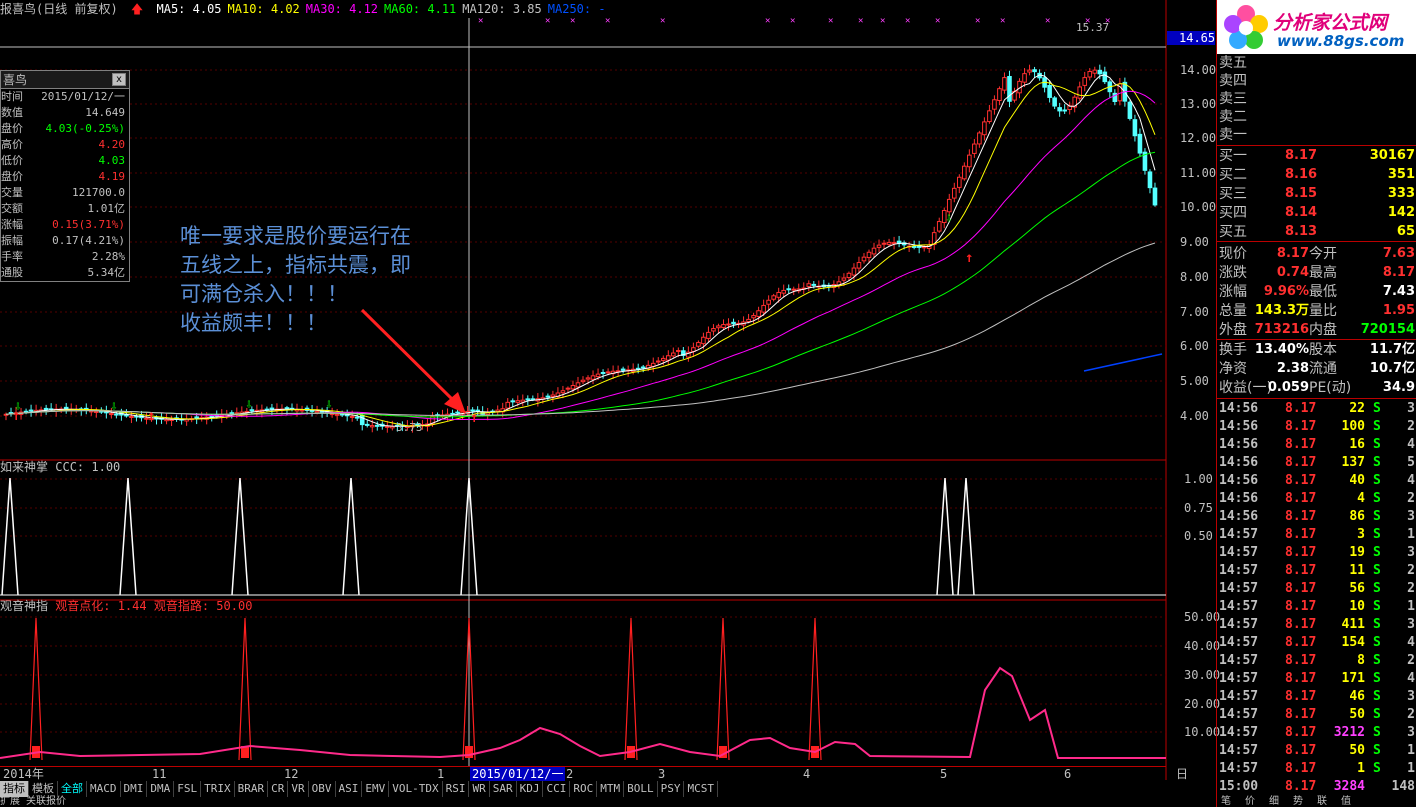 Image resolution: width=1416 pixels, height=807 pixels. Describe the element at coordinates (1226, 802) in the screenshot. I see `detail-tab: 笔` at that location.